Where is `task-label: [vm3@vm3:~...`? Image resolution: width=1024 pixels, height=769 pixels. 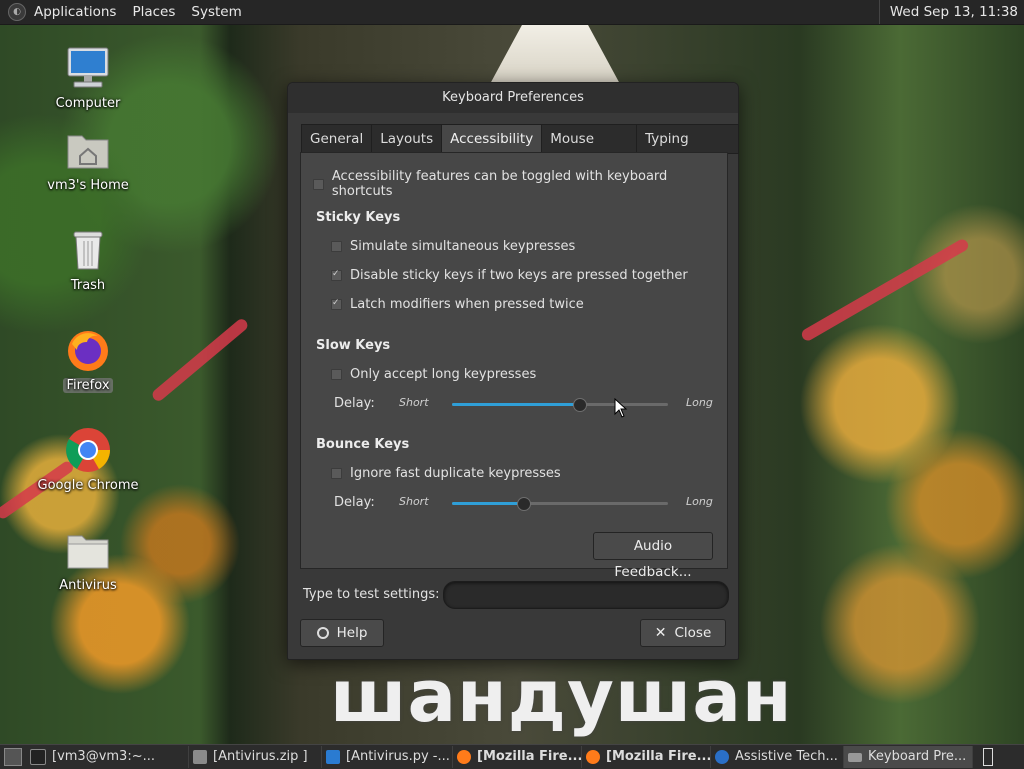
task-label: [vm3@vm3:~... is located at coordinates (103, 756).